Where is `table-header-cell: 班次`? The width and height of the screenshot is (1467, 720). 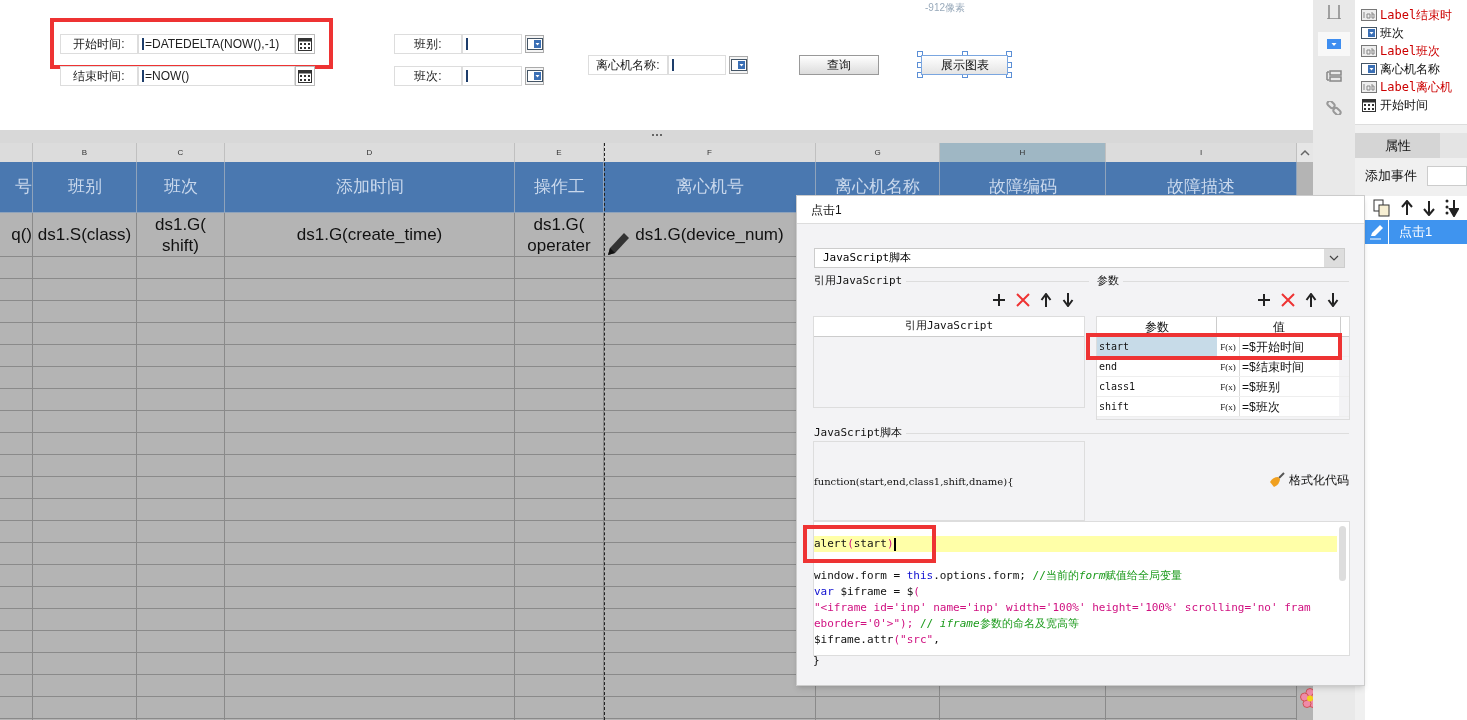
table-header-cell: 班次 is located at coordinates (181, 187).